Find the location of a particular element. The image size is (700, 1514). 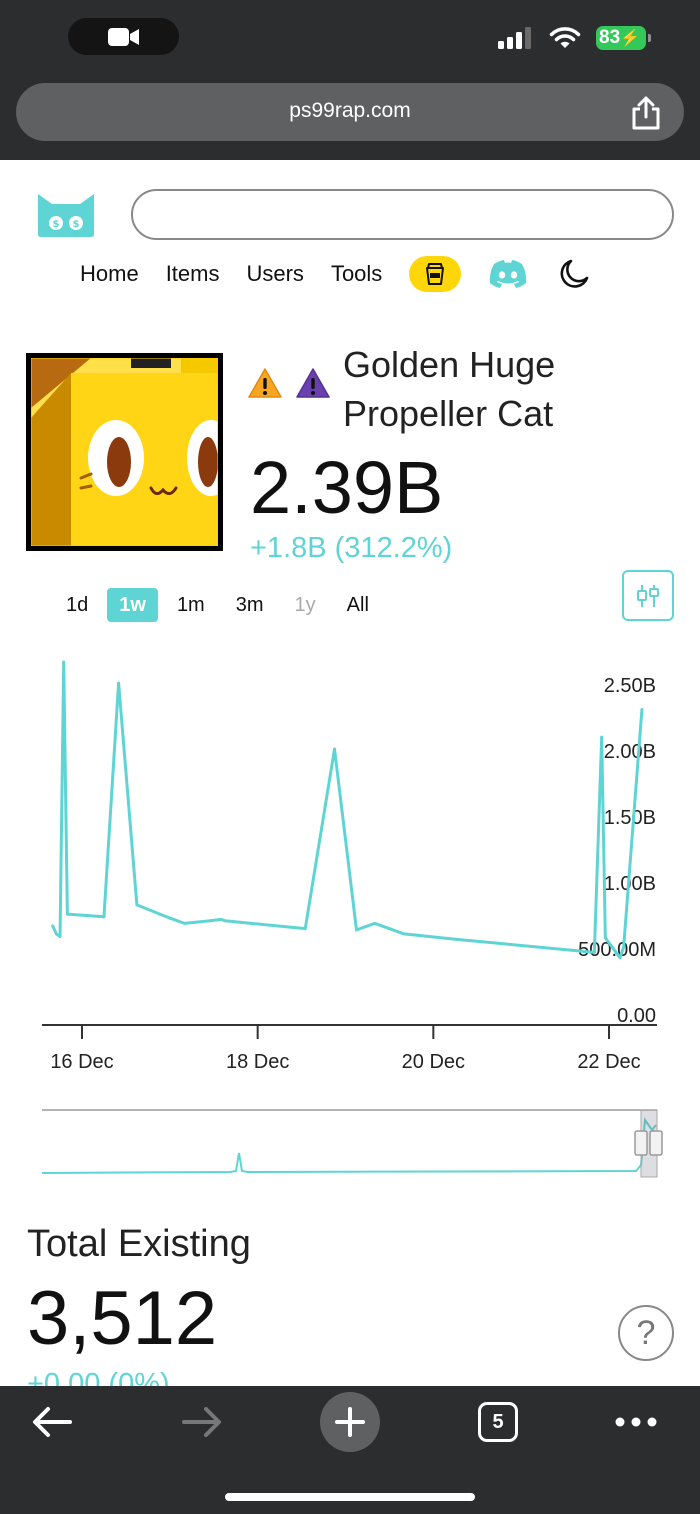

total-existing-value: 3,512 is located at coordinates (122, 1318).